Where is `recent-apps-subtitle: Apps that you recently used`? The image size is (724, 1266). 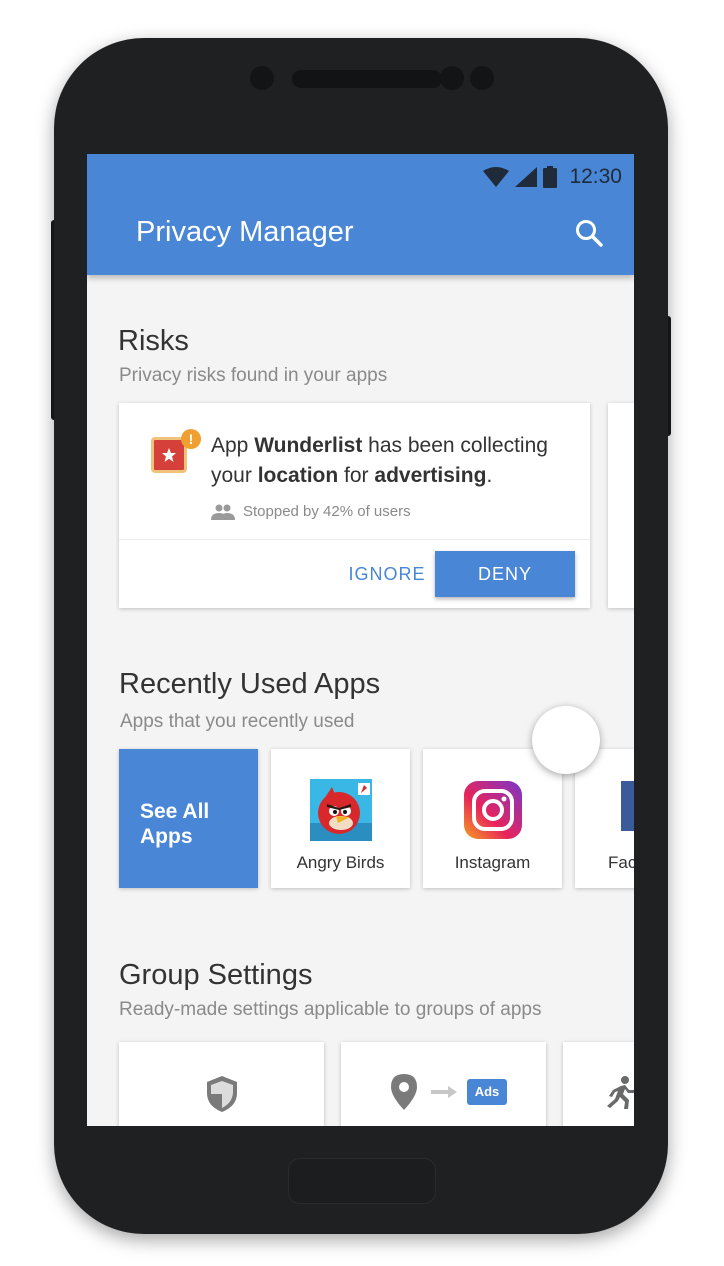 recent-apps-subtitle: Apps that you recently used is located at coordinates (237, 721).